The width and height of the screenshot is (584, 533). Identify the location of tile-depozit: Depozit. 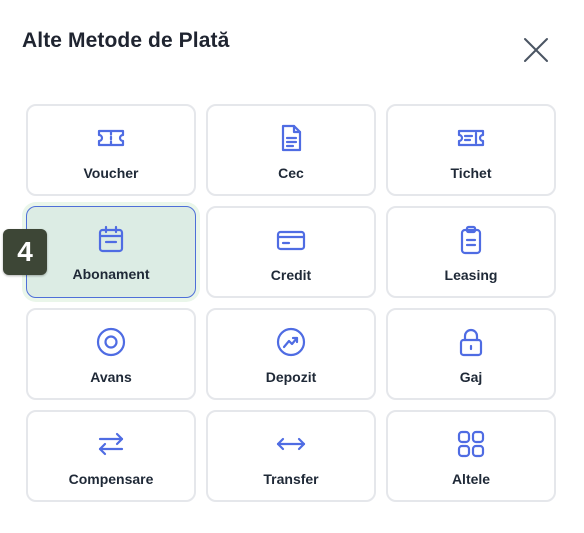
(291, 354).